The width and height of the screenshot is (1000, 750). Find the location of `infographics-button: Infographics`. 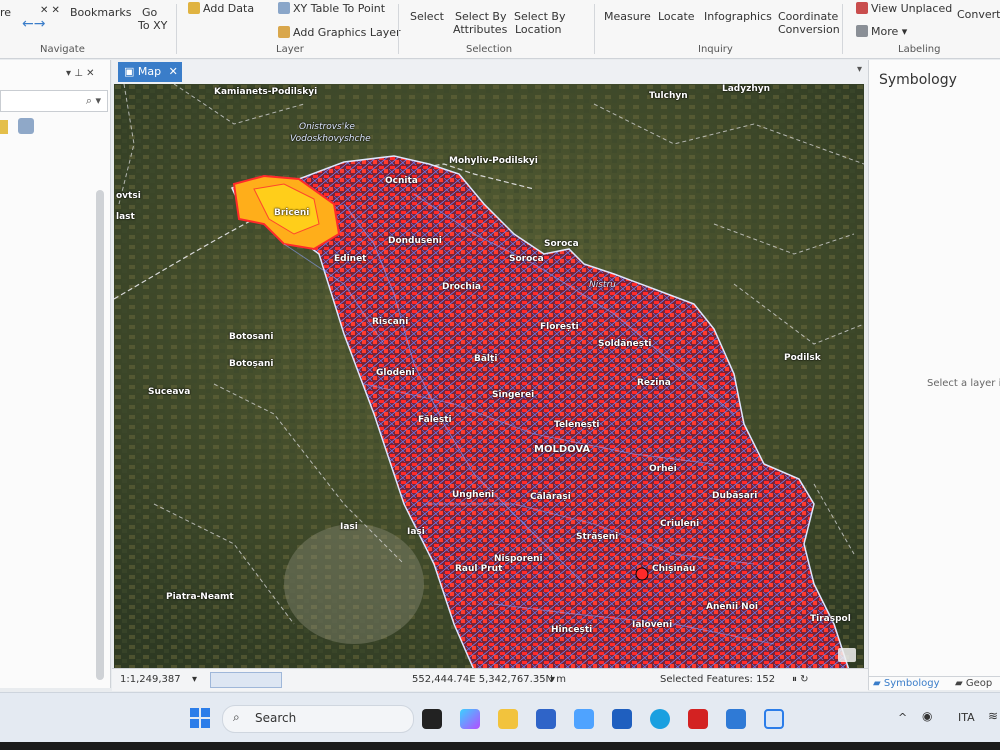

infographics-button: Infographics is located at coordinates (738, 16).